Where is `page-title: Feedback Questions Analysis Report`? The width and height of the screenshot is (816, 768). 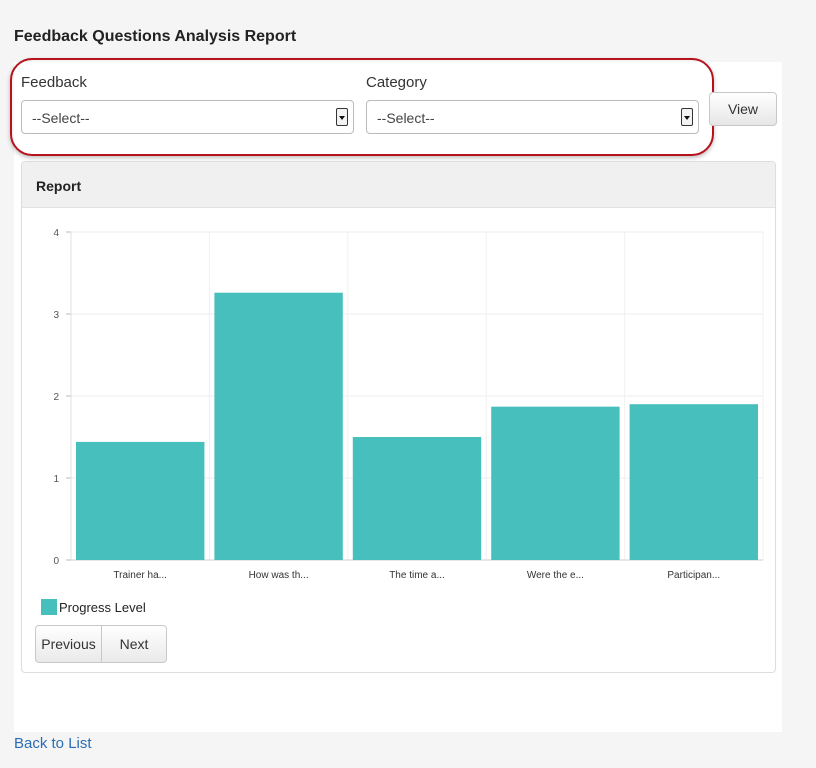
page-title: Feedback Questions Analysis Report is located at coordinates (155, 36).